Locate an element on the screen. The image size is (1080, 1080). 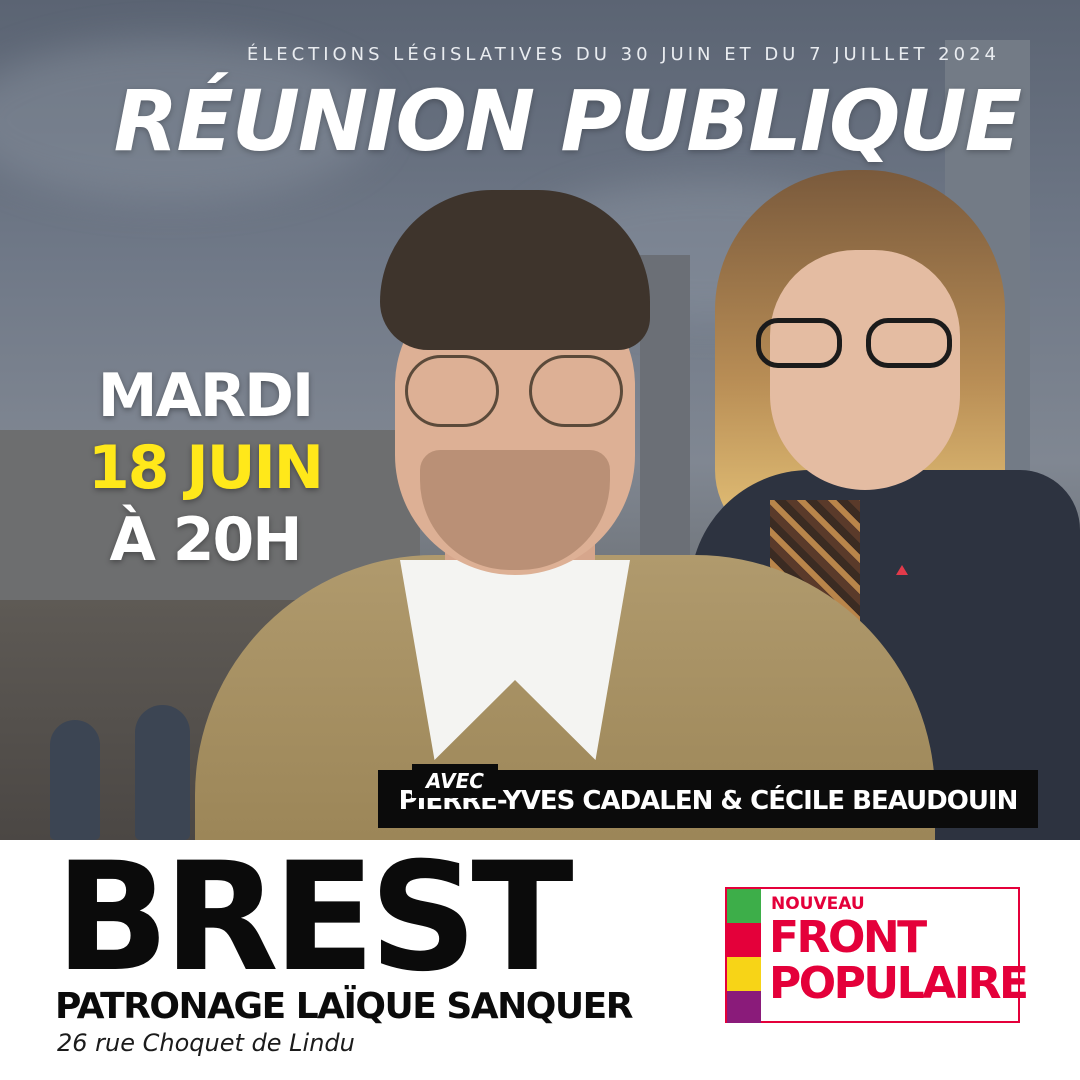
event-address: 26 rue Choquet de Lindu is located at coordinates (206, 1043).